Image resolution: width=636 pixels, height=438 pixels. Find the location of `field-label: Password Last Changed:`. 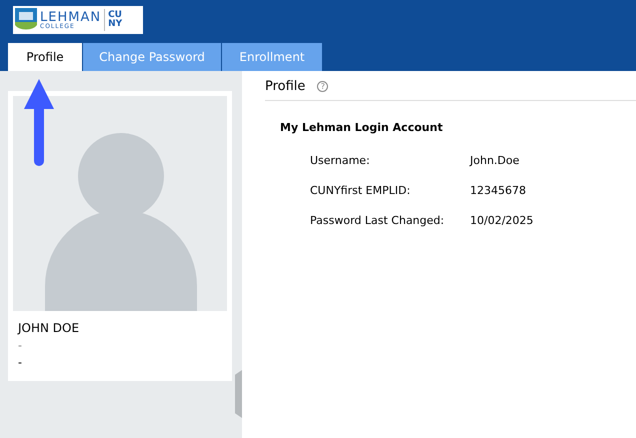

field-label: Password Last Changed: is located at coordinates (378, 220).